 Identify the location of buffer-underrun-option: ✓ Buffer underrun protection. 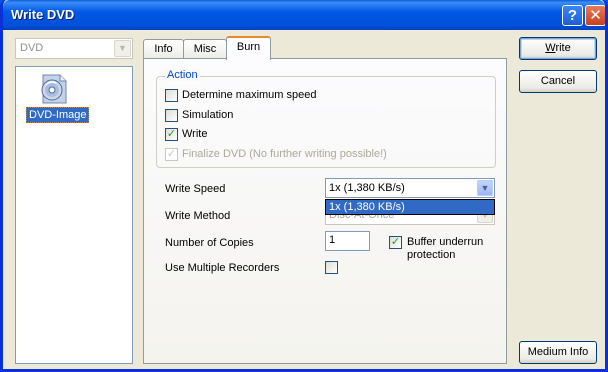
(444, 250).